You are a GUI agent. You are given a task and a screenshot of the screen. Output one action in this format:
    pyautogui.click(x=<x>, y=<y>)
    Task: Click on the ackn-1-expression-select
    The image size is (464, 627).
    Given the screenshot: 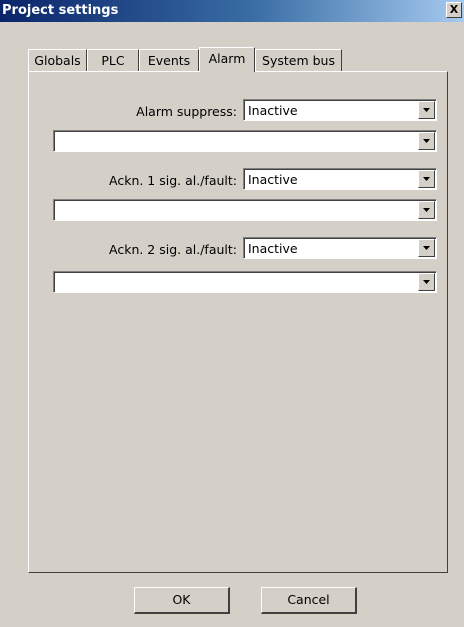 What is the action you would take?
    pyautogui.click(x=245, y=210)
    